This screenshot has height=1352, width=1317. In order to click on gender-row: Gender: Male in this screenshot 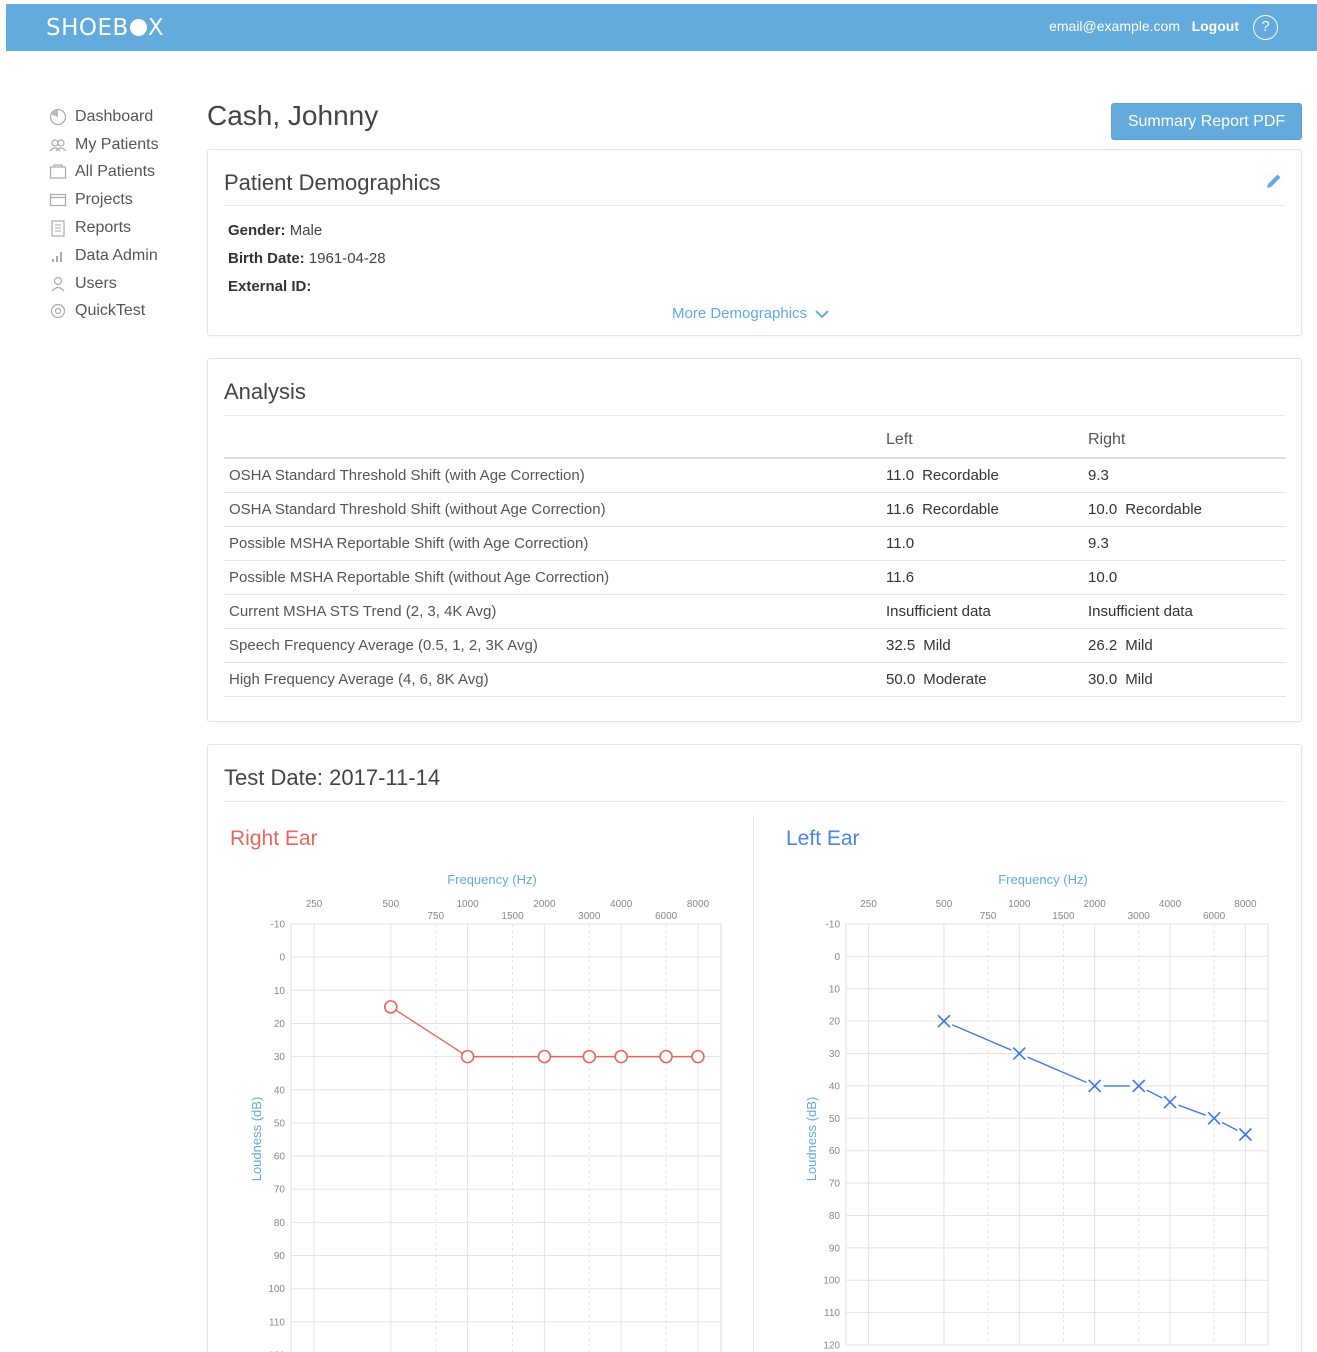, I will do `click(275, 230)`.